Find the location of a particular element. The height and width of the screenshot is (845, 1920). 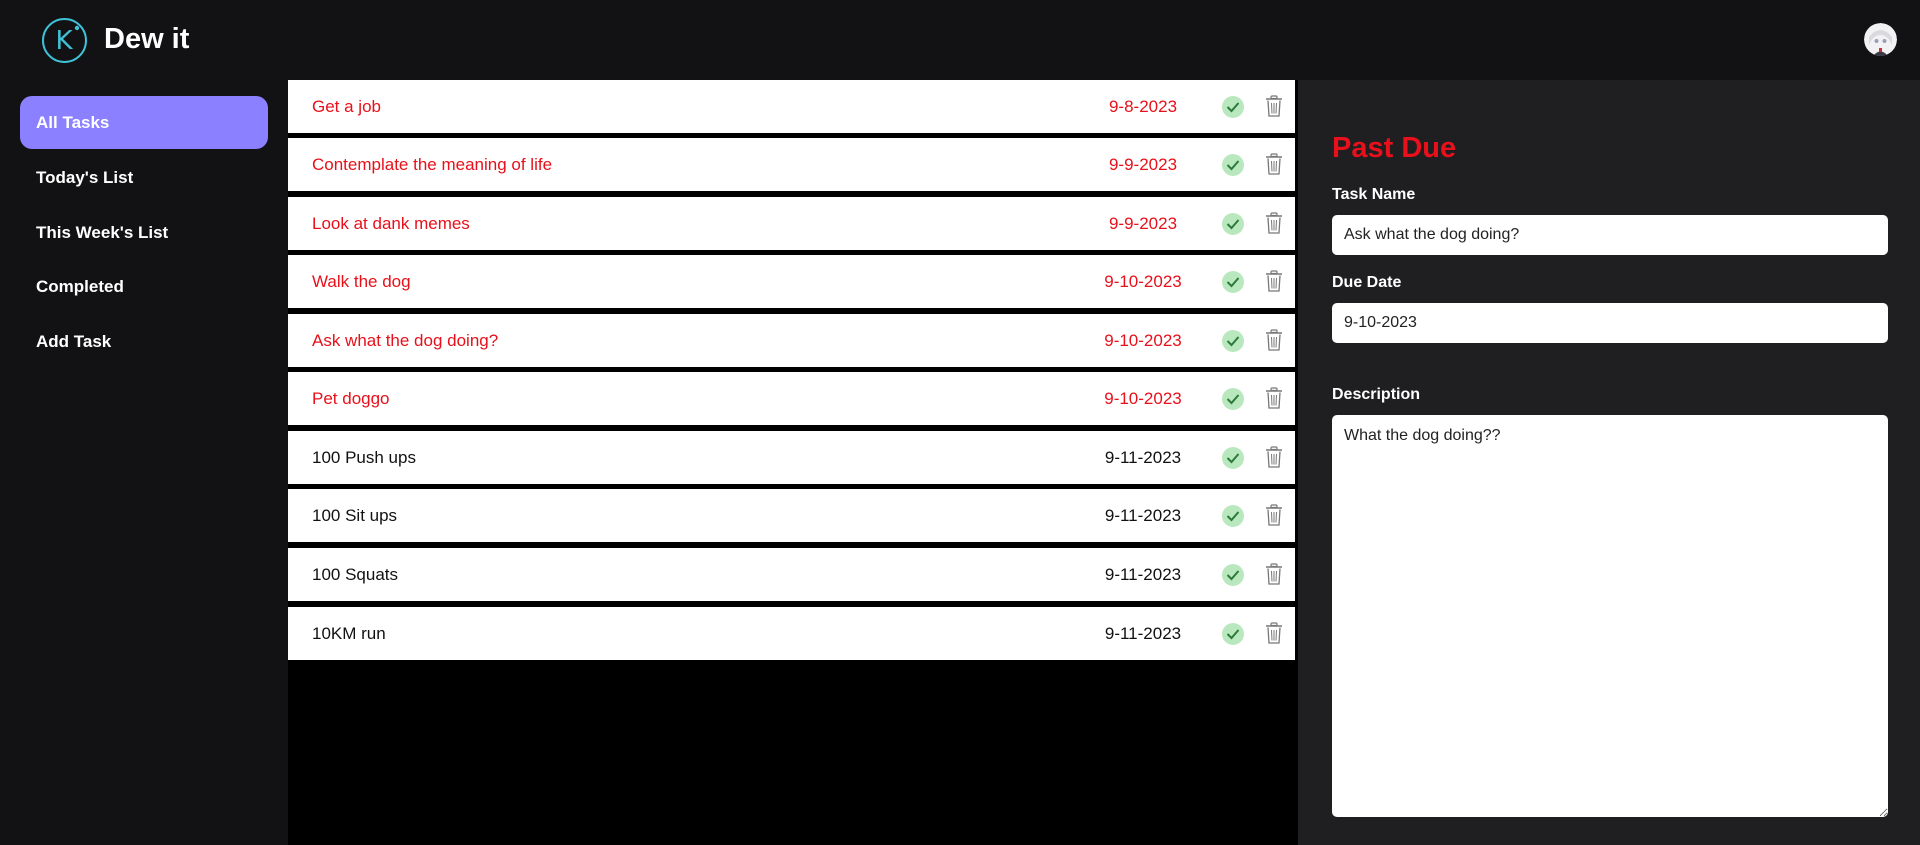

task-row: Get a job 9-8-2023 is located at coordinates (791, 106).